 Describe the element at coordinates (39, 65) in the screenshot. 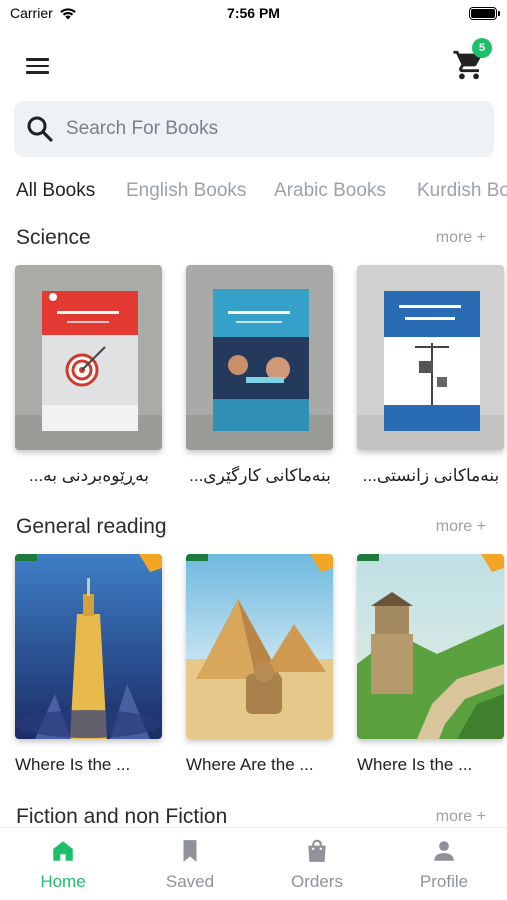

I see `menu-icon` at that location.